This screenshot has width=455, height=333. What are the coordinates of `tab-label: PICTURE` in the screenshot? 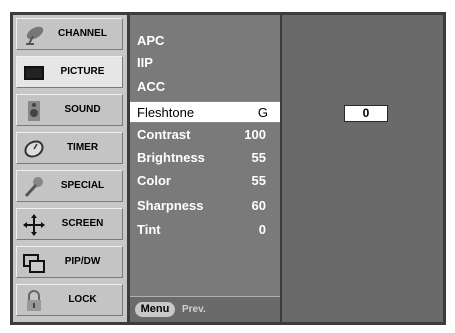 It's located at (82, 71).